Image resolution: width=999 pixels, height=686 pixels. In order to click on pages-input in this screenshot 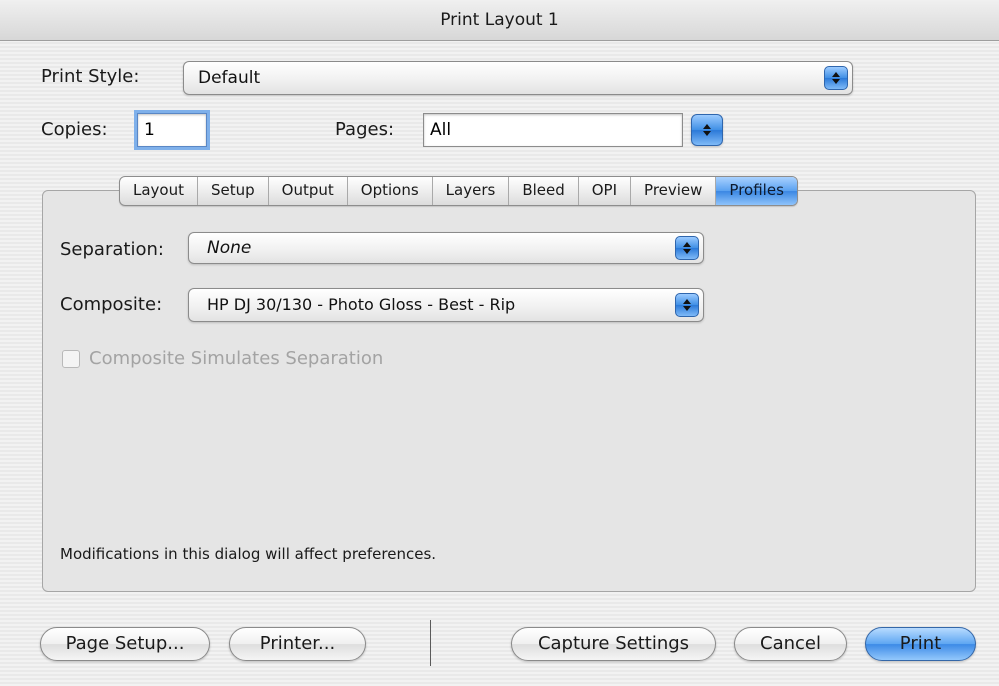, I will do `click(553, 130)`.